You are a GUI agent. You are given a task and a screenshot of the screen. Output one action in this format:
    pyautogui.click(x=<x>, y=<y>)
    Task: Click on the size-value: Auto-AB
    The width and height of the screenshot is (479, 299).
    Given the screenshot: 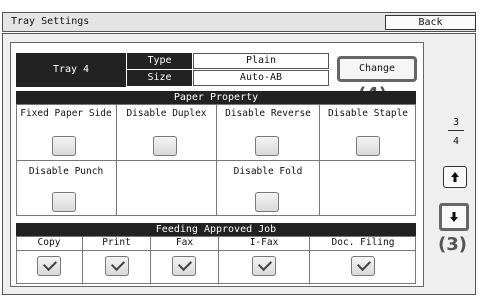 What is the action you would take?
    pyautogui.click(x=261, y=78)
    